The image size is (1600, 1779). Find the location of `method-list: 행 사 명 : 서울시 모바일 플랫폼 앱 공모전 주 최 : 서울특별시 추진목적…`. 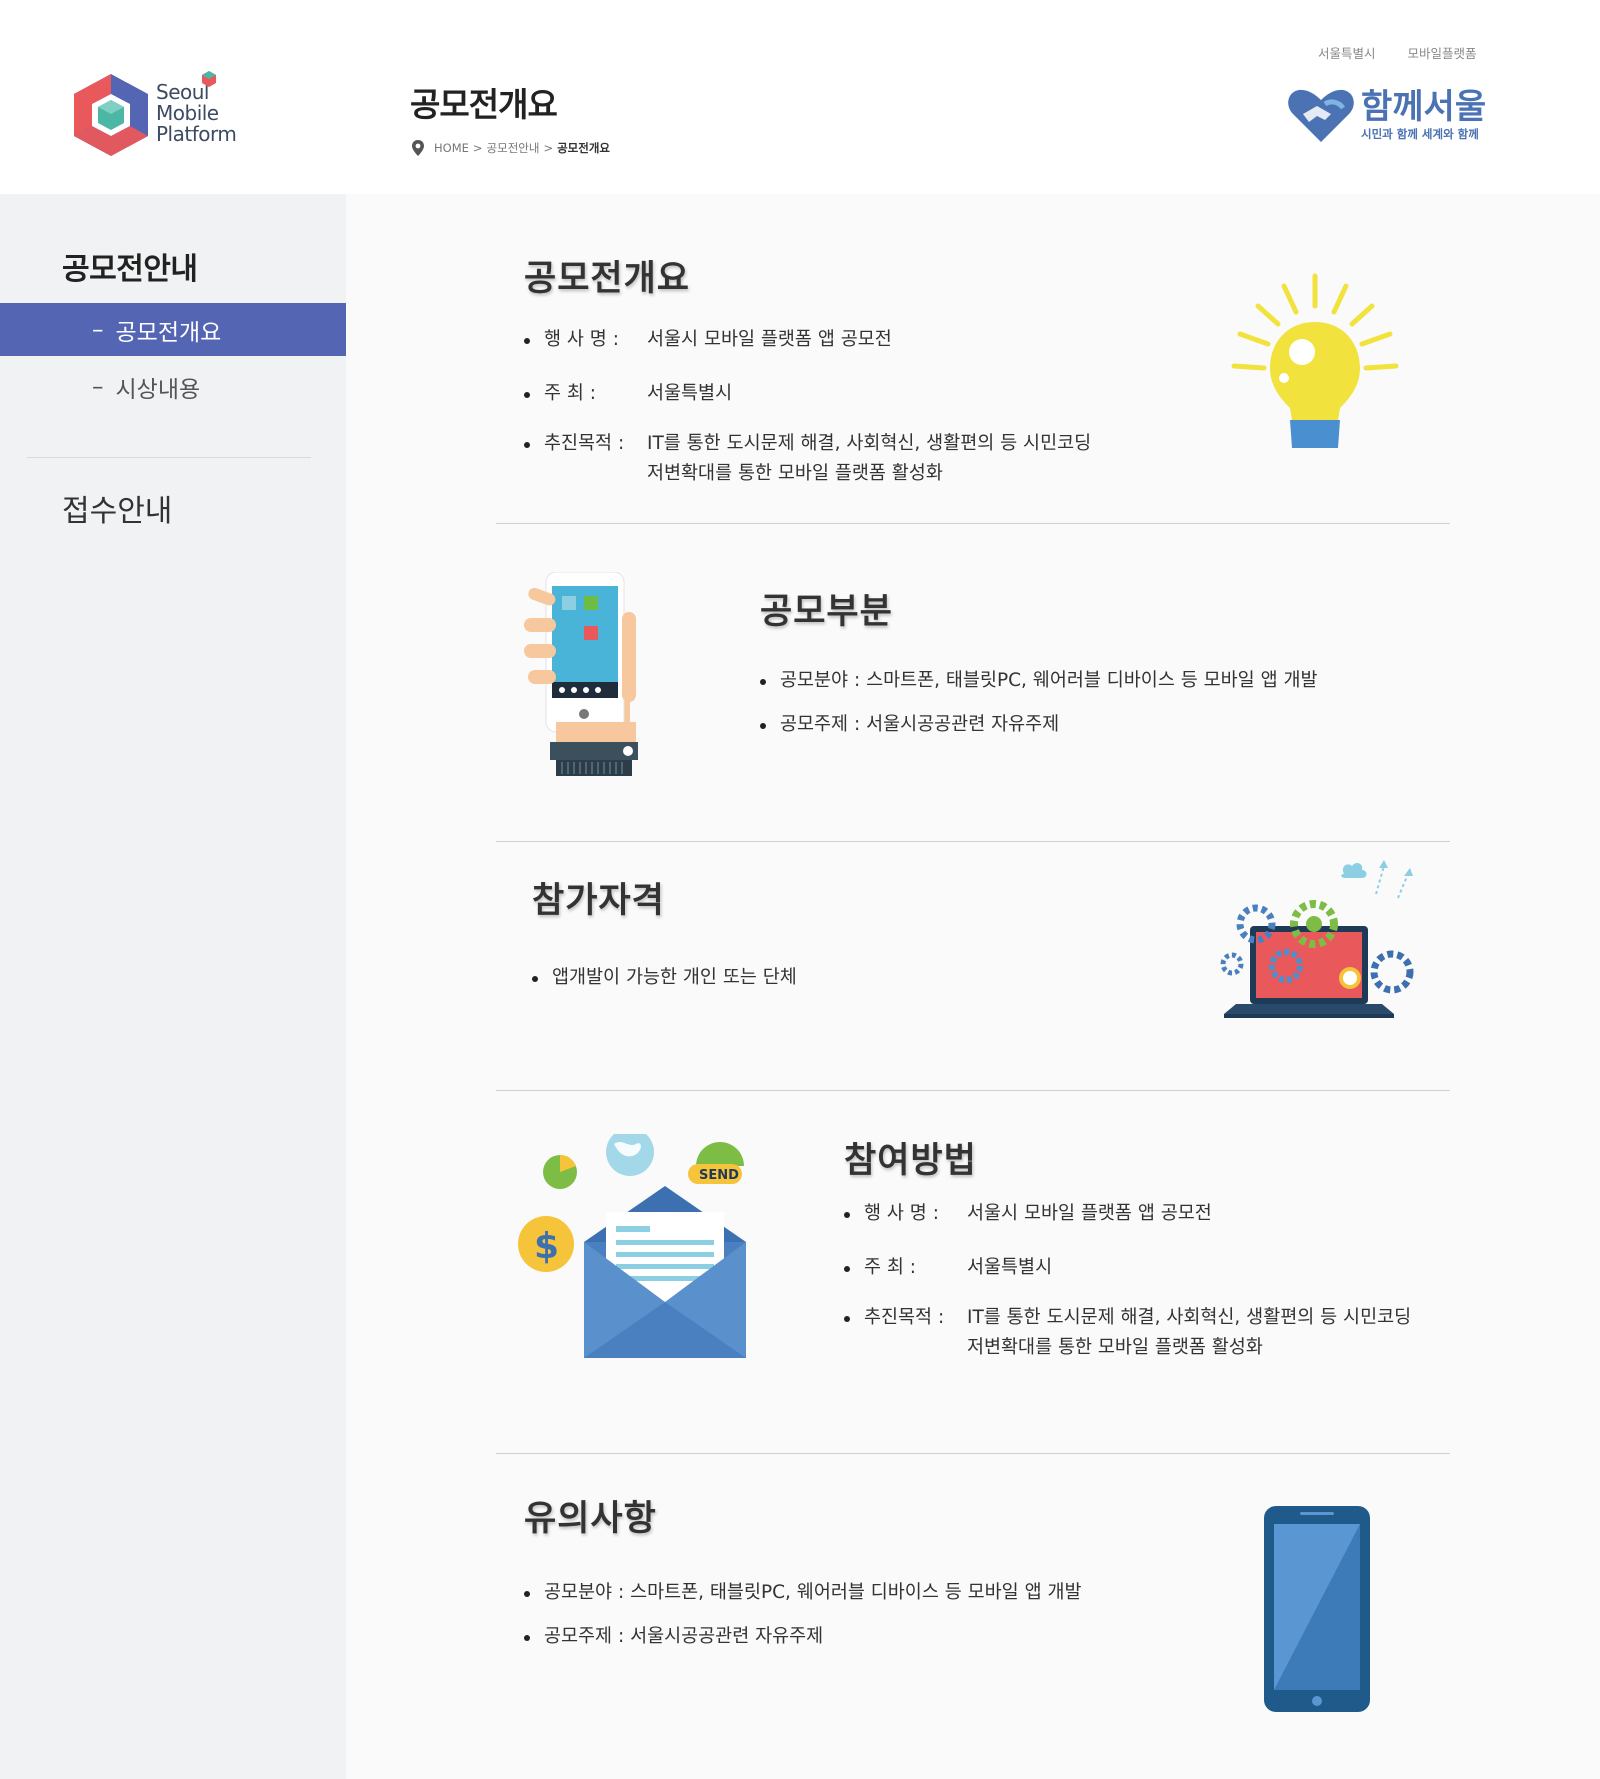

method-list: 행 사 명 : 서울시 모바일 플랫폼 앱 공모전 주 최 : 서울특별시 추진목적… is located at coordinates (1194, 1293).